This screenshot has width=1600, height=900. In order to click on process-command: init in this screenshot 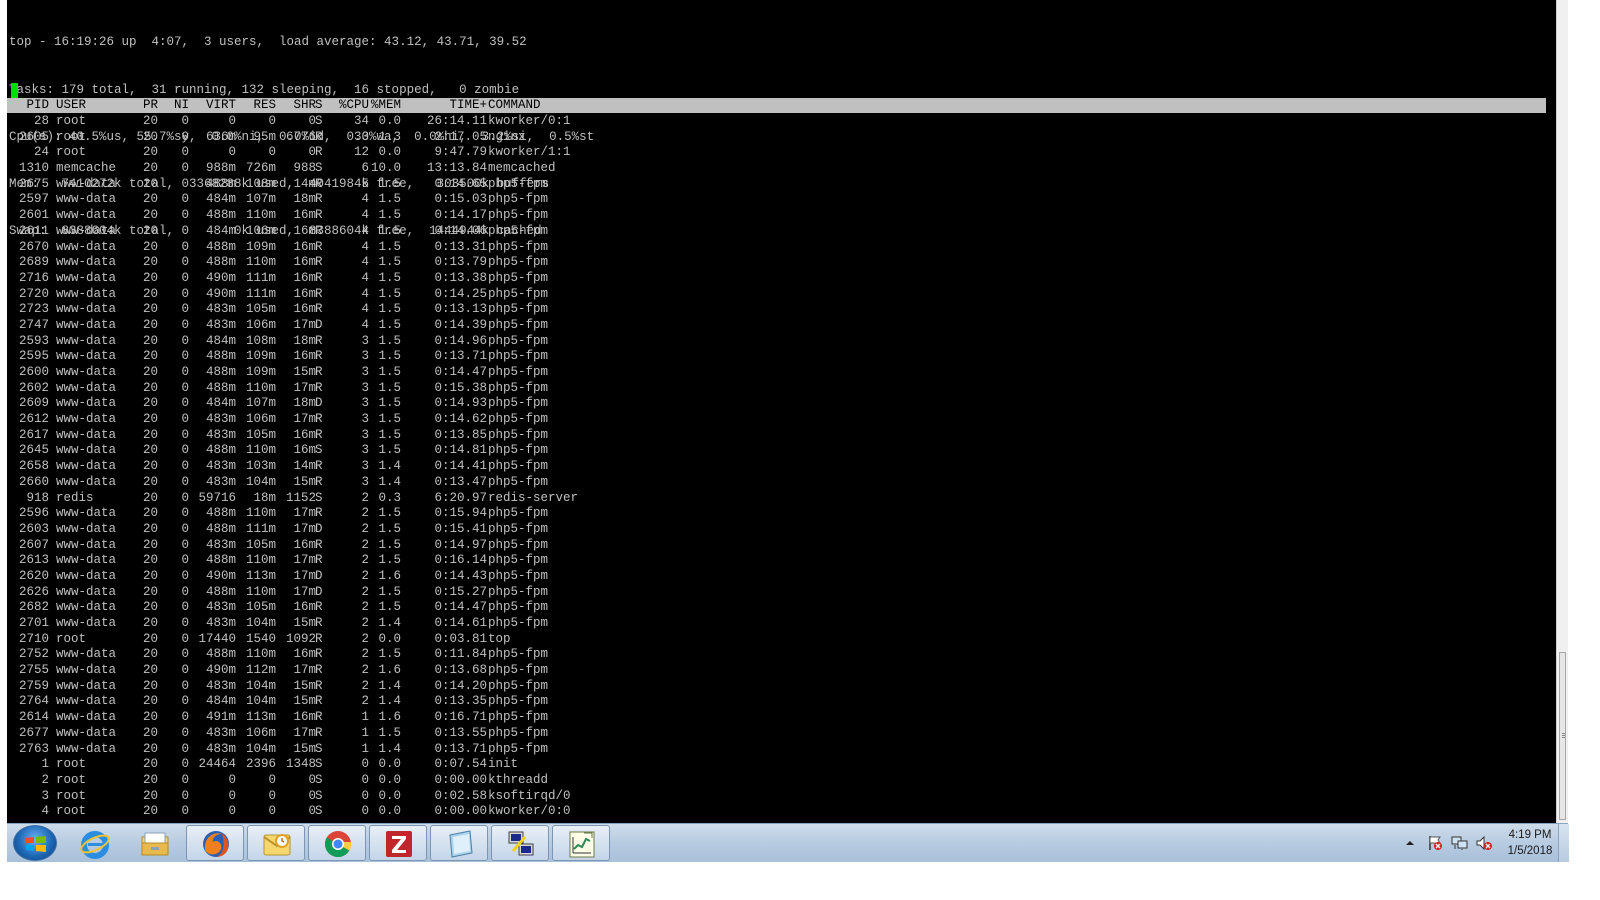, I will do `click(503, 764)`.